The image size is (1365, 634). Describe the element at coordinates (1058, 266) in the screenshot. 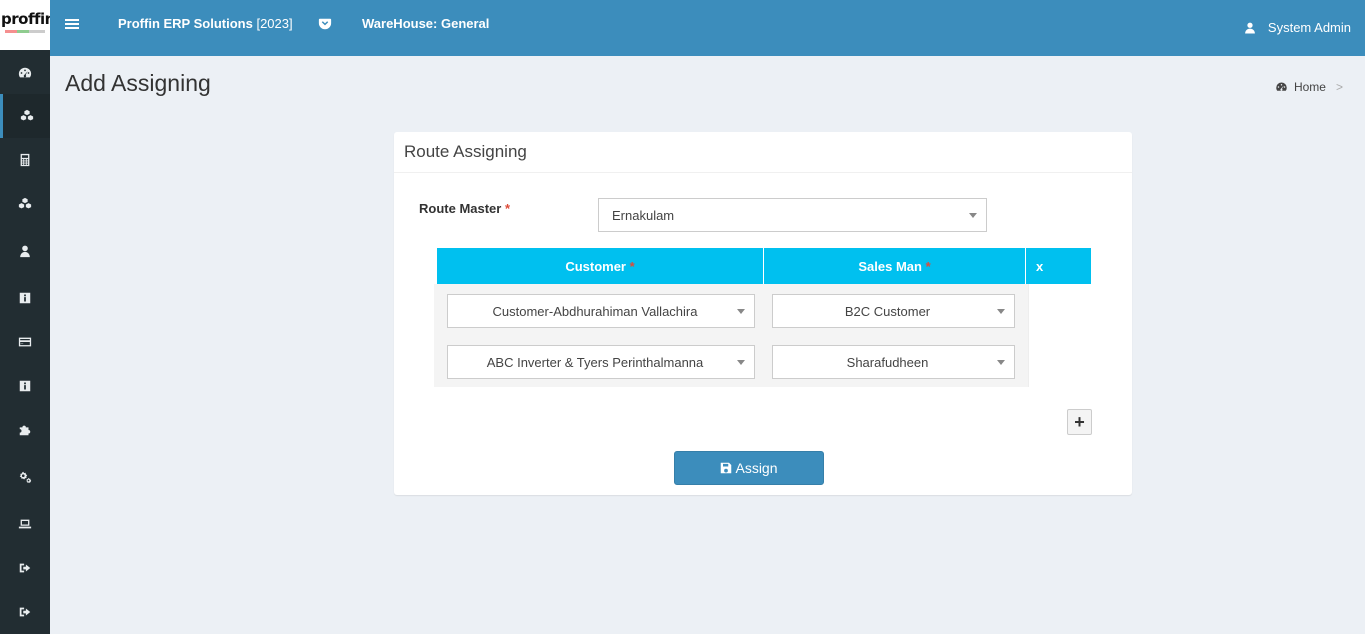

I see `column-header-remove: x` at that location.